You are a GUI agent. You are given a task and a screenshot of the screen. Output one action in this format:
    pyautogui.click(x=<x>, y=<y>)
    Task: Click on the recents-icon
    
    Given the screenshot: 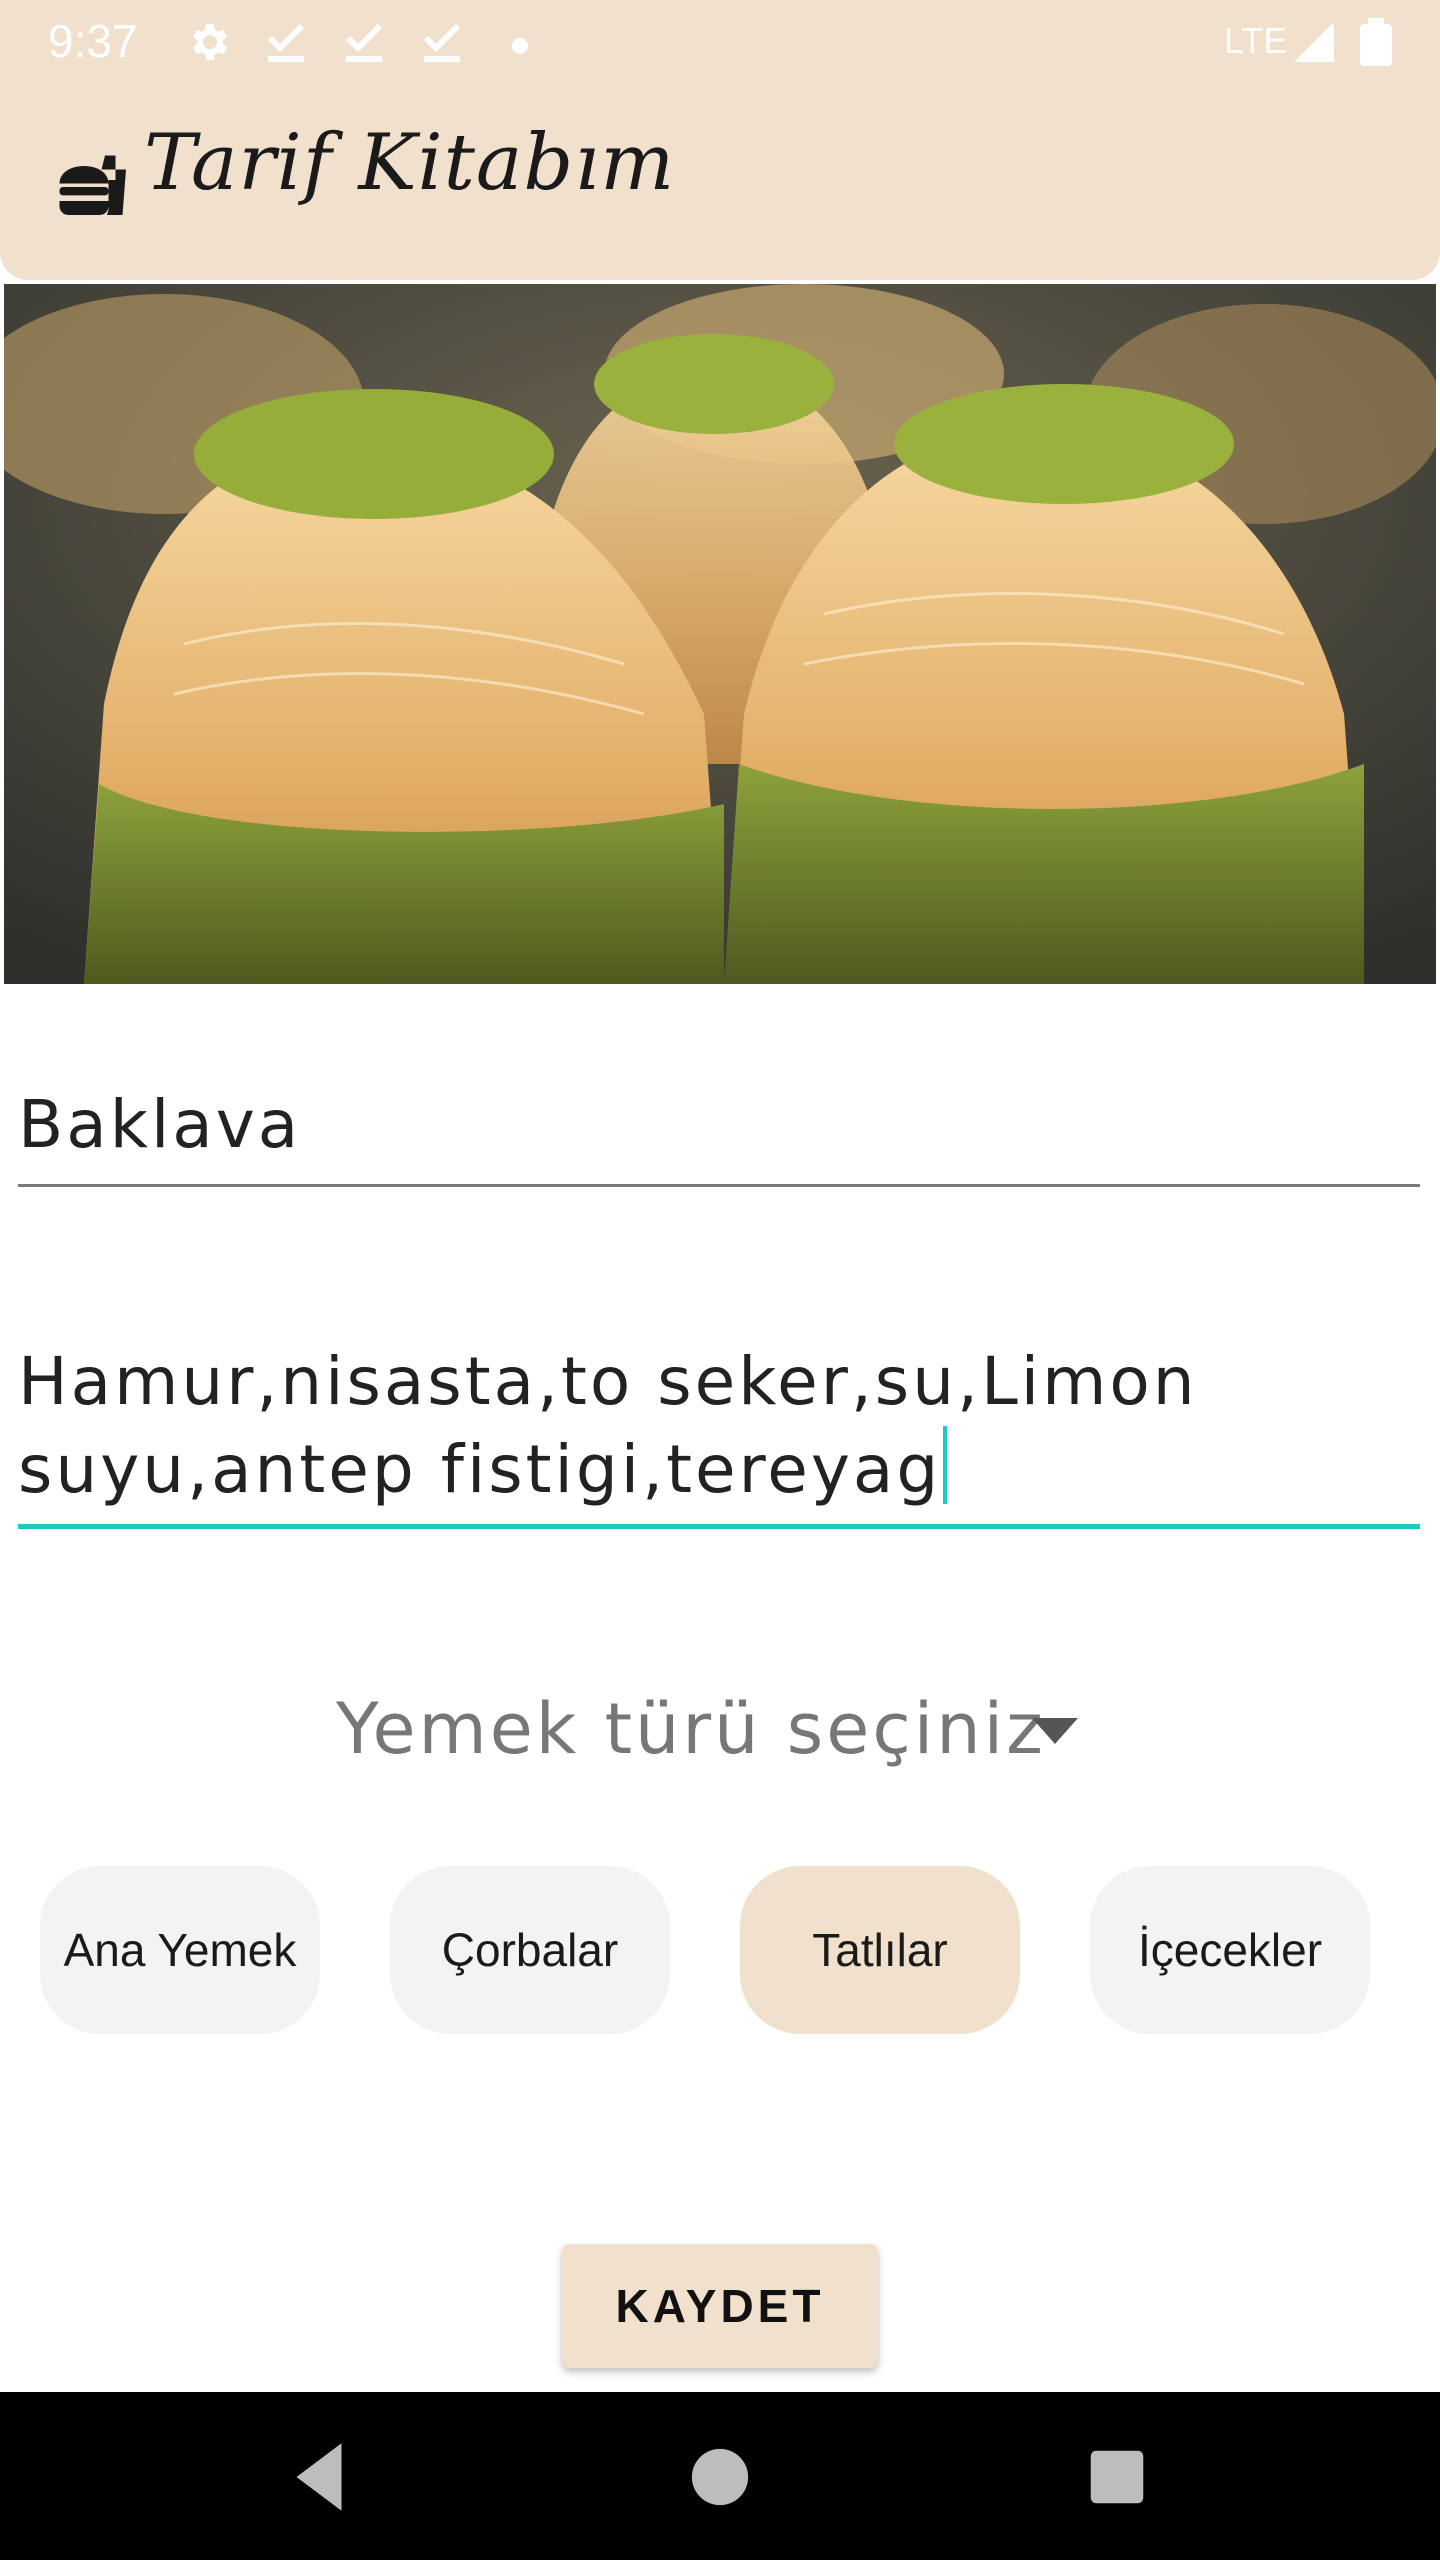 What is the action you would take?
    pyautogui.click(x=1117, y=2477)
    